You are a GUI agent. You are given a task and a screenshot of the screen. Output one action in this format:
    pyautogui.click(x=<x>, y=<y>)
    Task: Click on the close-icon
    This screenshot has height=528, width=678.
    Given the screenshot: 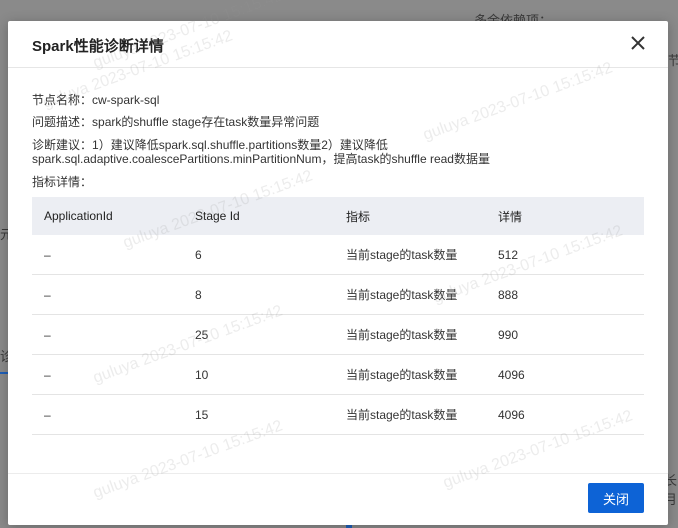 What is the action you would take?
    pyautogui.click(x=638, y=43)
    